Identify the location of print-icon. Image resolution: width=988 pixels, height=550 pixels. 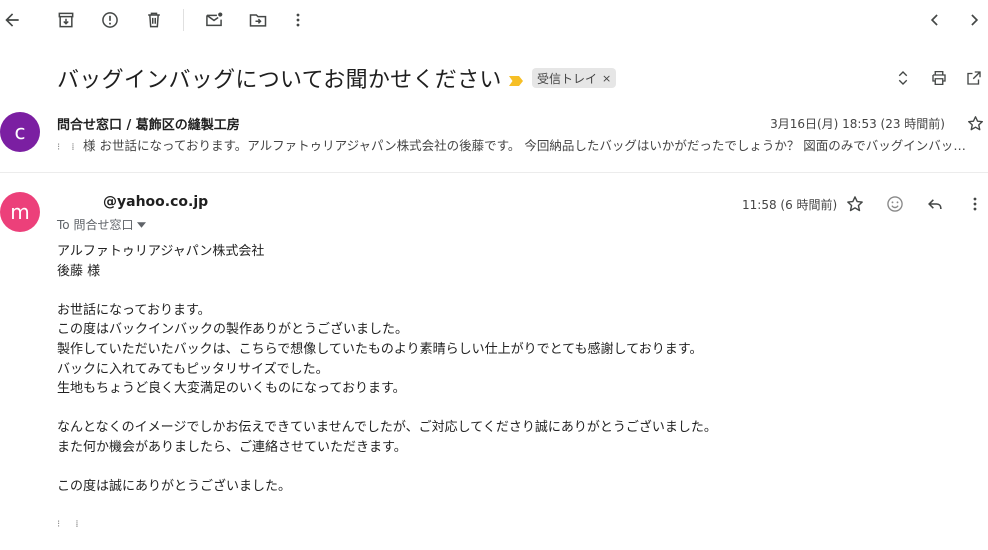
(939, 78).